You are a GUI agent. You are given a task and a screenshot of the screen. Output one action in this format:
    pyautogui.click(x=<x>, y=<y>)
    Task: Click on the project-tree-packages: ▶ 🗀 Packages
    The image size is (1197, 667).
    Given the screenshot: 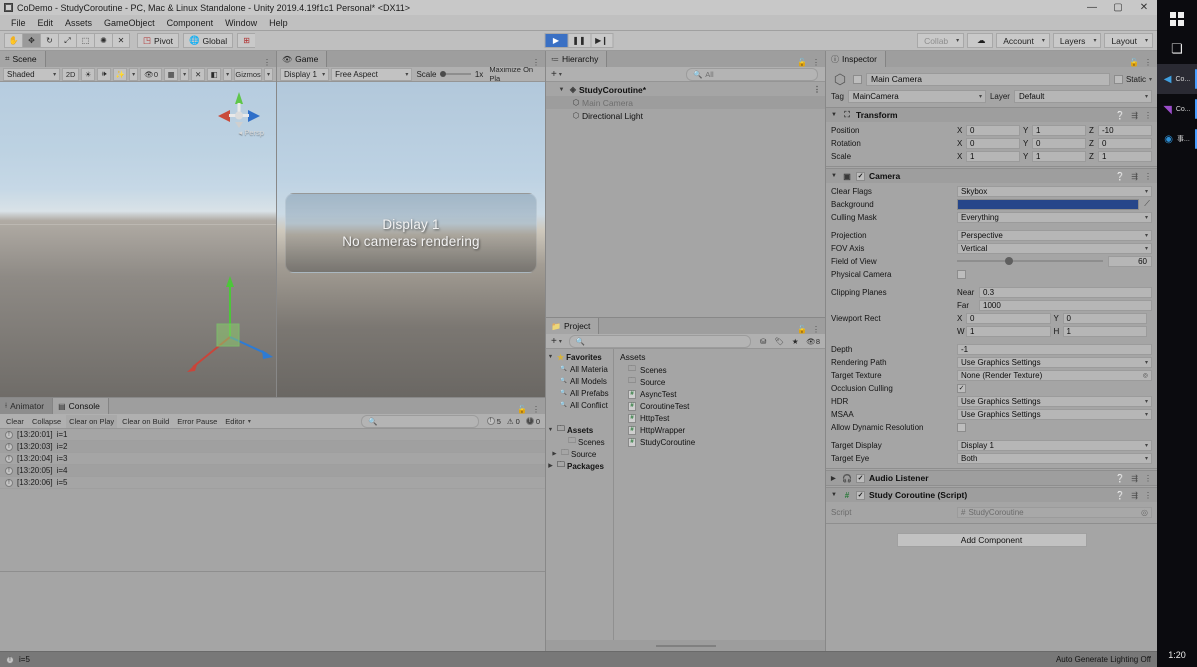 What is the action you would take?
    pyautogui.click(x=579, y=466)
    